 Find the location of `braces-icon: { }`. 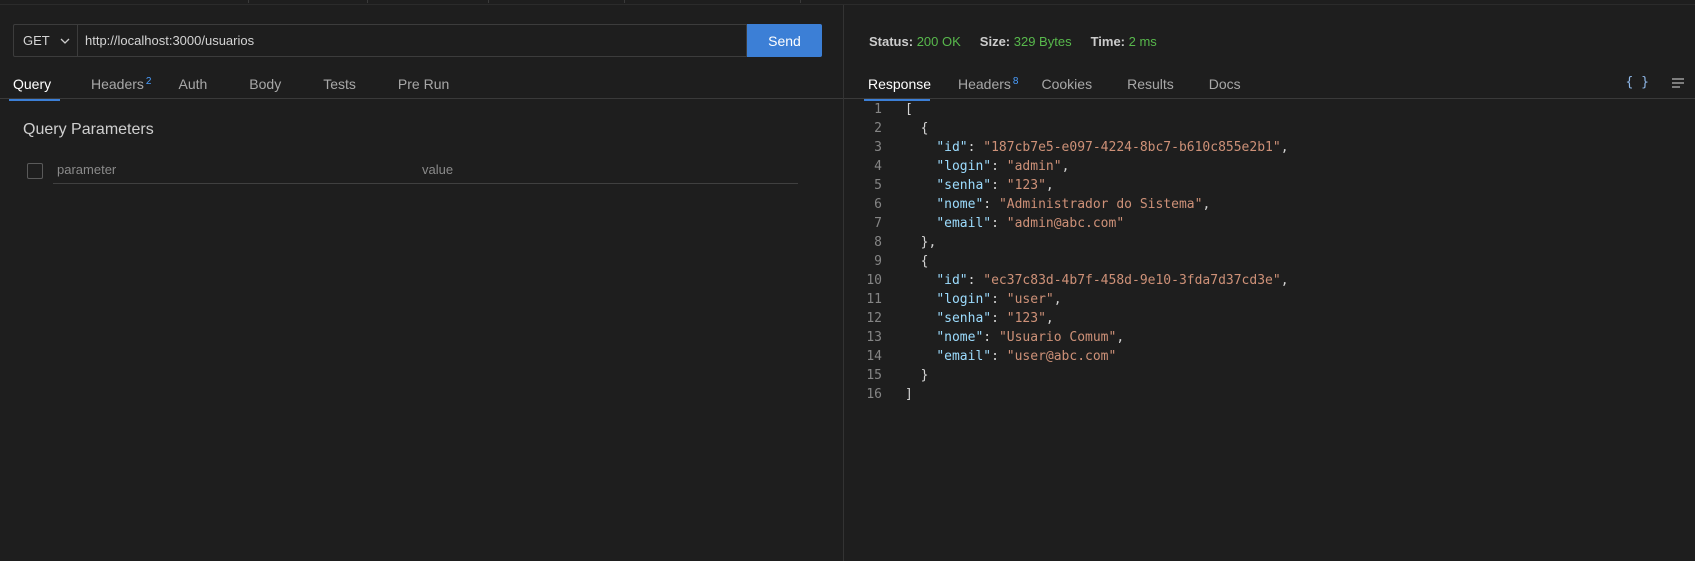

braces-icon: { } is located at coordinates (1637, 82).